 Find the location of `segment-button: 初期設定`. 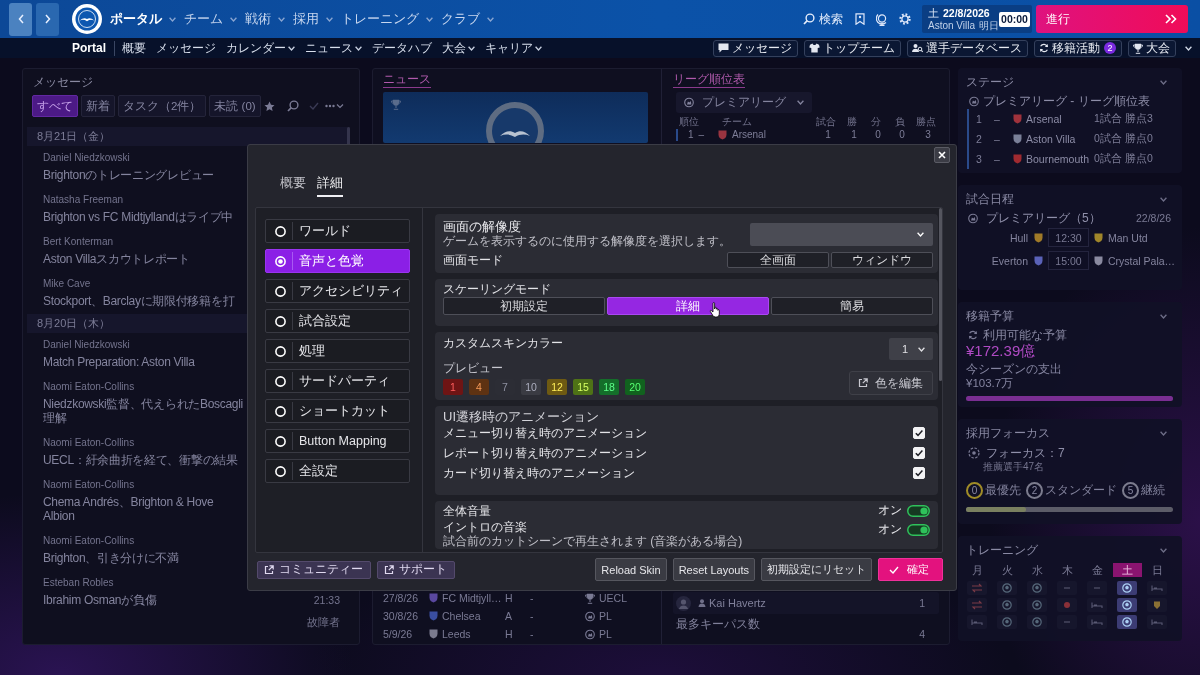

segment-button: 初期設定 is located at coordinates (524, 306).